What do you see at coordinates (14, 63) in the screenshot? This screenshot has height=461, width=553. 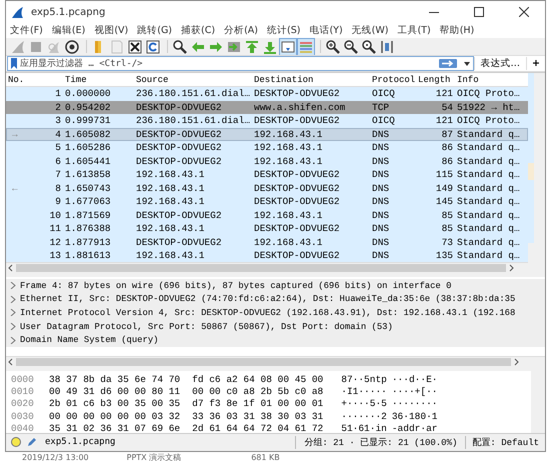 I see `bookmark-icon` at bounding box center [14, 63].